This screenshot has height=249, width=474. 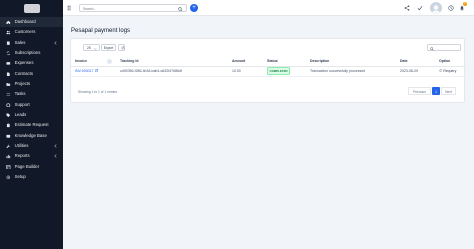 I want to click on clock-icon, so click(x=451, y=8).